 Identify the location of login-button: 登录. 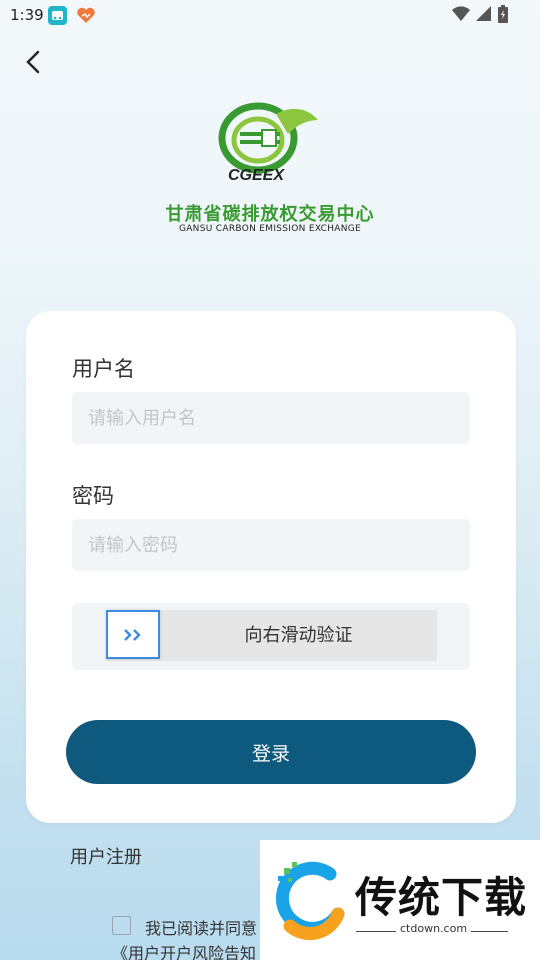
(271, 752).